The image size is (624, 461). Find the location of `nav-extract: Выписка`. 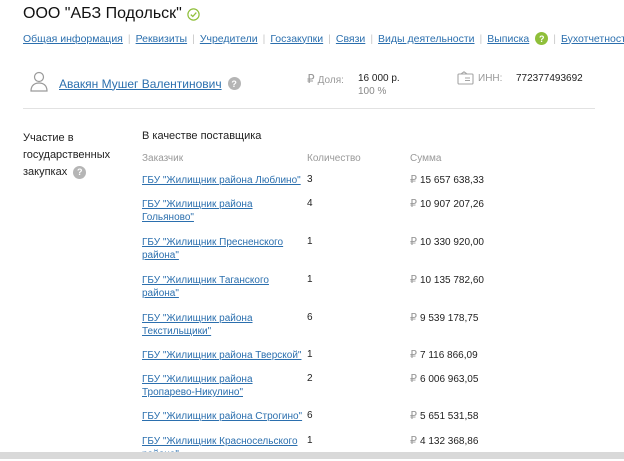

nav-extract: Выписка is located at coordinates (508, 39).